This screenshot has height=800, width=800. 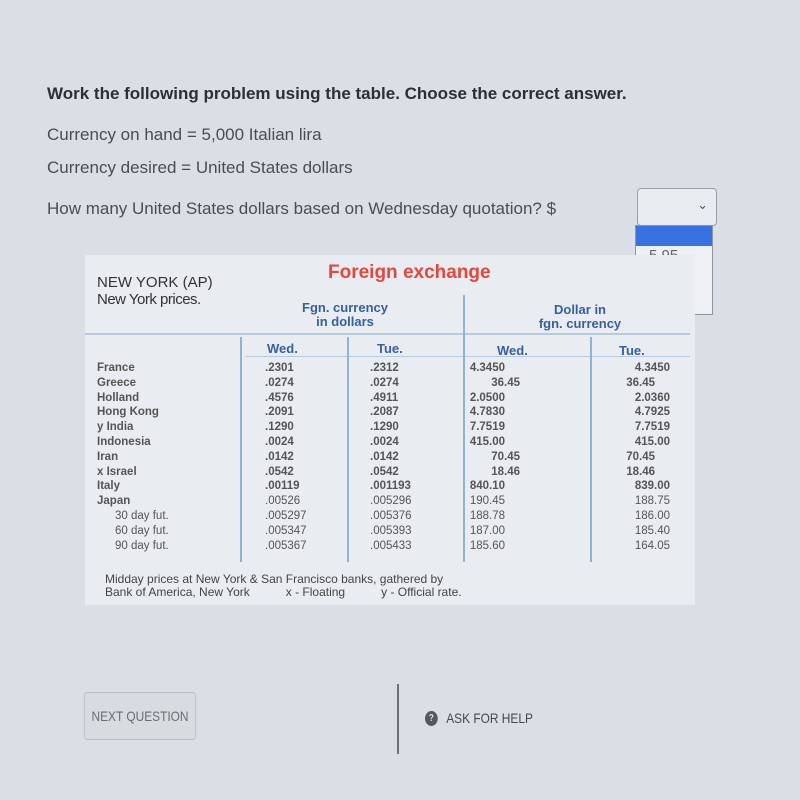 What do you see at coordinates (487, 368) in the screenshot?
I see `cell-dollar-wed: 4.3450` at bounding box center [487, 368].